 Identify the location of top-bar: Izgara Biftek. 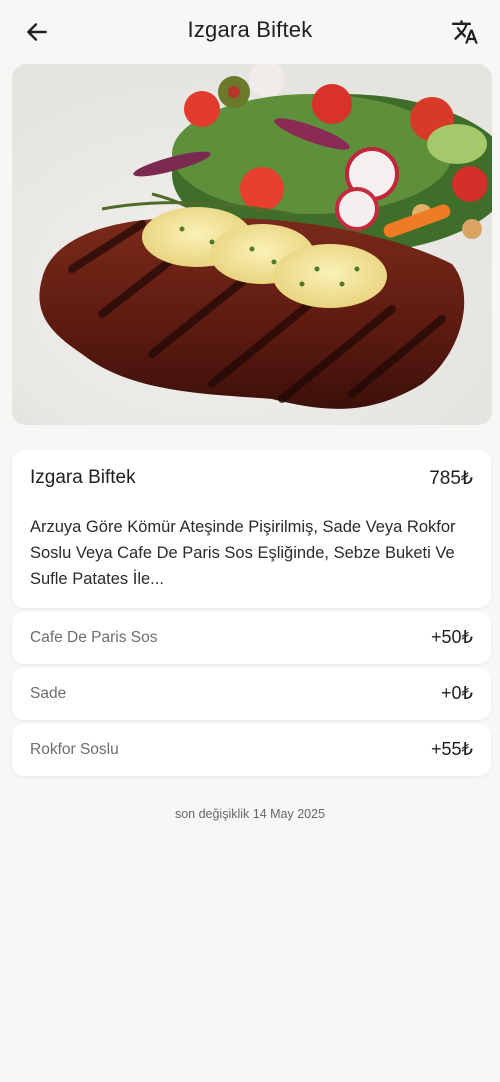
(250, 32).